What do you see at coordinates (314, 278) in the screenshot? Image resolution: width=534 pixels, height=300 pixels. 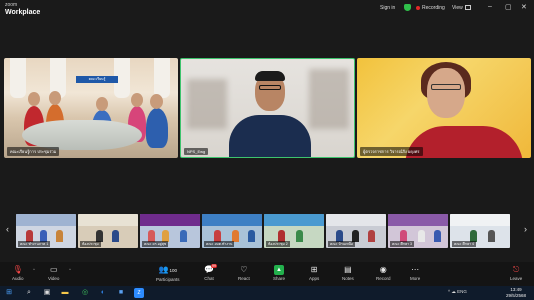 I see `apps-label: Apps` at bounding box center [314, 278].